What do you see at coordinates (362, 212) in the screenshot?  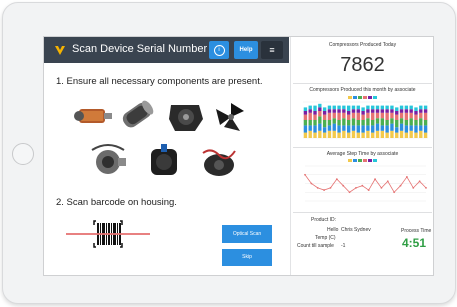 I see `divider` at bounding box center [362, 212].